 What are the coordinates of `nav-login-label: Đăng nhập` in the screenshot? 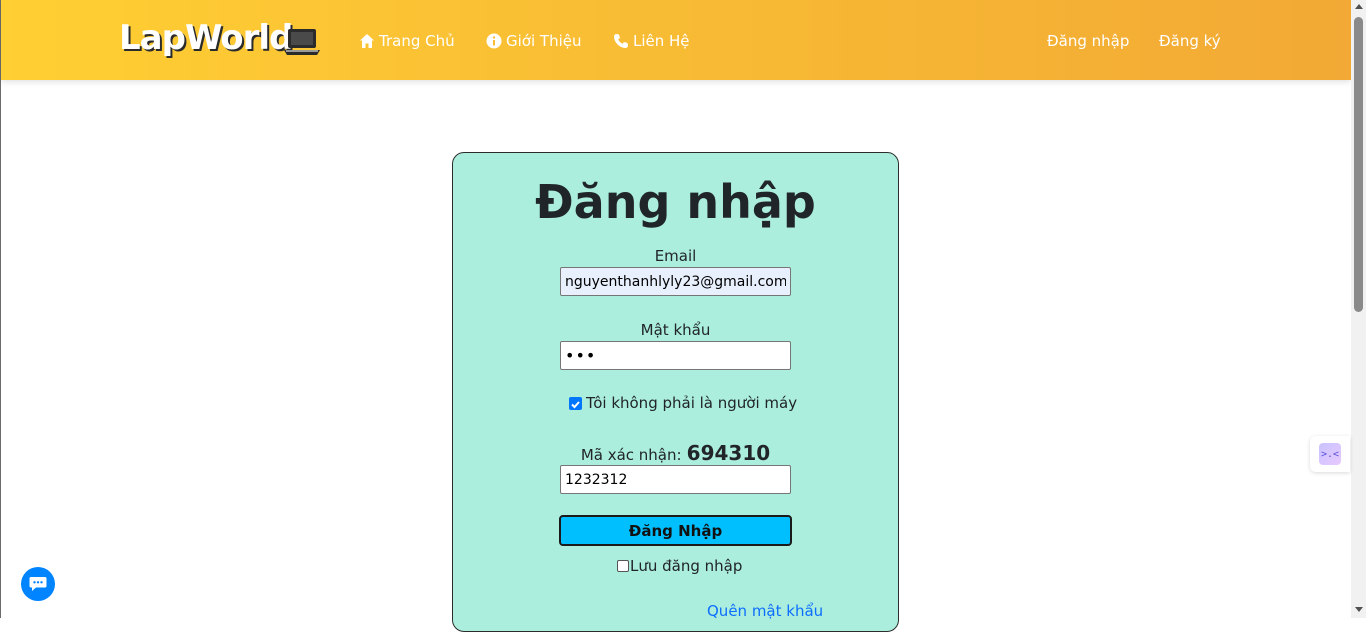 It's located at (1088, 41).